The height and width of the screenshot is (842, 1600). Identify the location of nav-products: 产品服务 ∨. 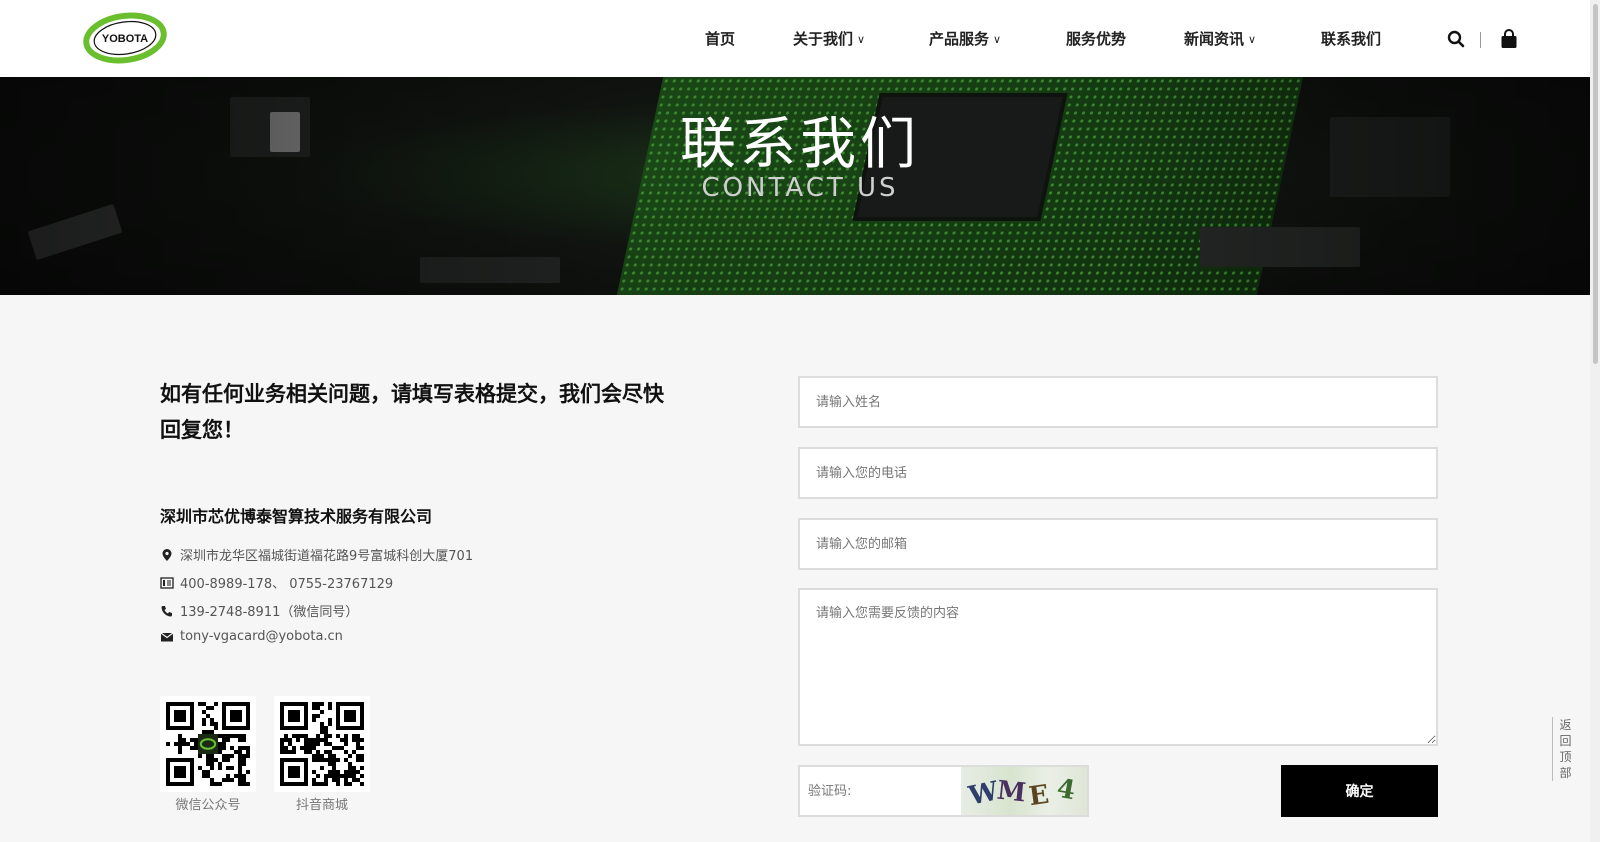
(965, 38).